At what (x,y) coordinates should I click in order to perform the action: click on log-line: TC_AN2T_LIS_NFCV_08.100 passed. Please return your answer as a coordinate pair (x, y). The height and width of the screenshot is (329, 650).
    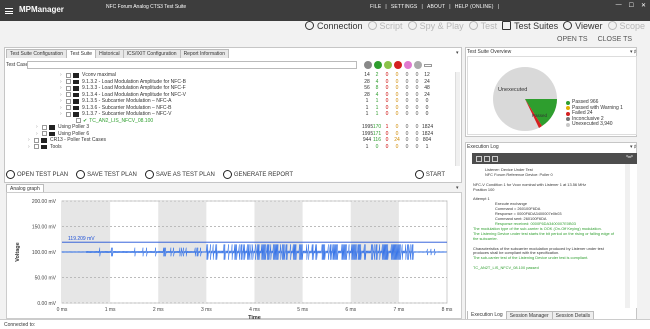
    Looking at the image, I should click on (506, 268).